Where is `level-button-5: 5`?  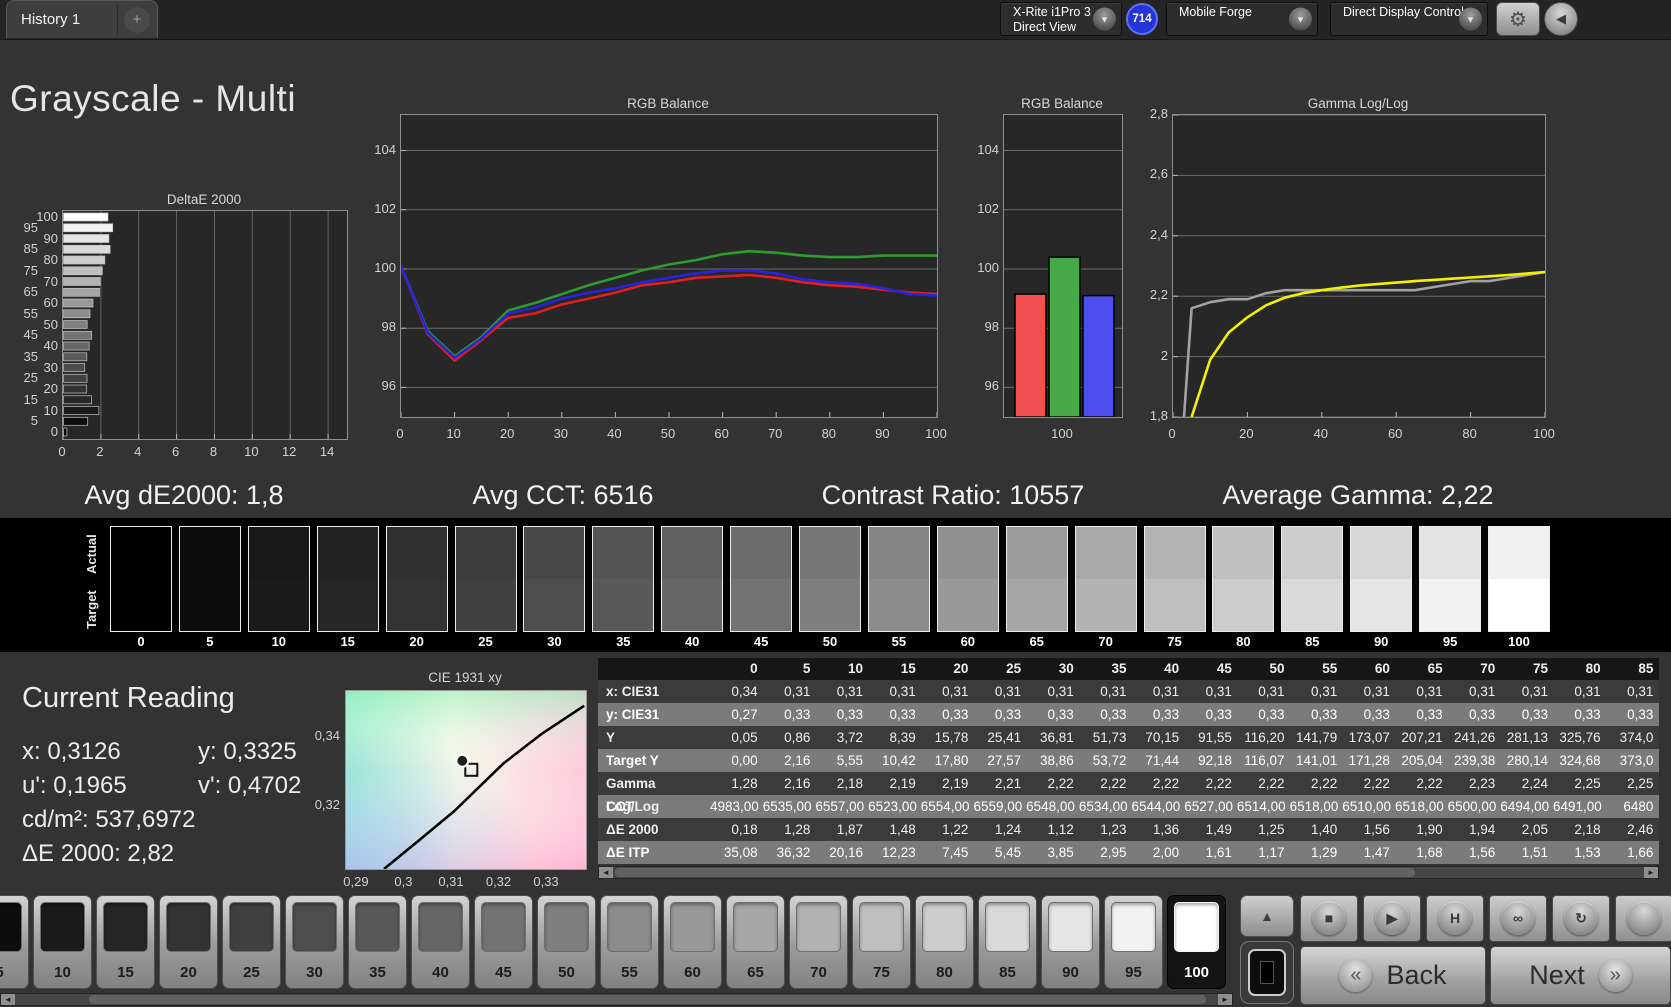
level-button-5: 5 is located at coordinates (14, 942).